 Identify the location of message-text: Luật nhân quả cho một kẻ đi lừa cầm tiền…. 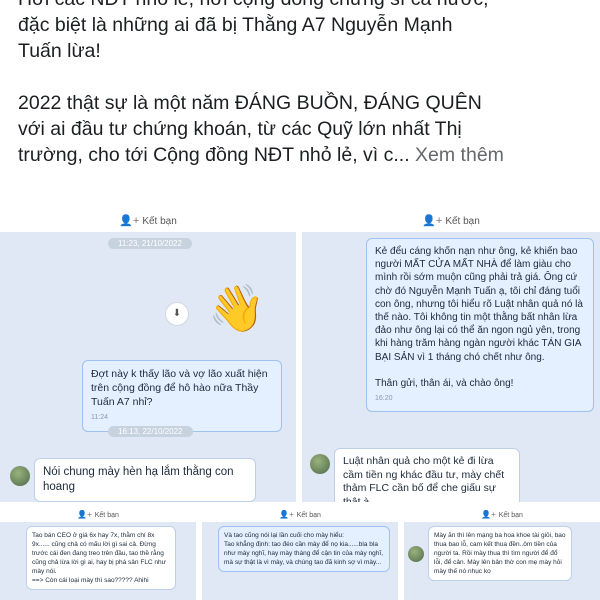
(424, 478).